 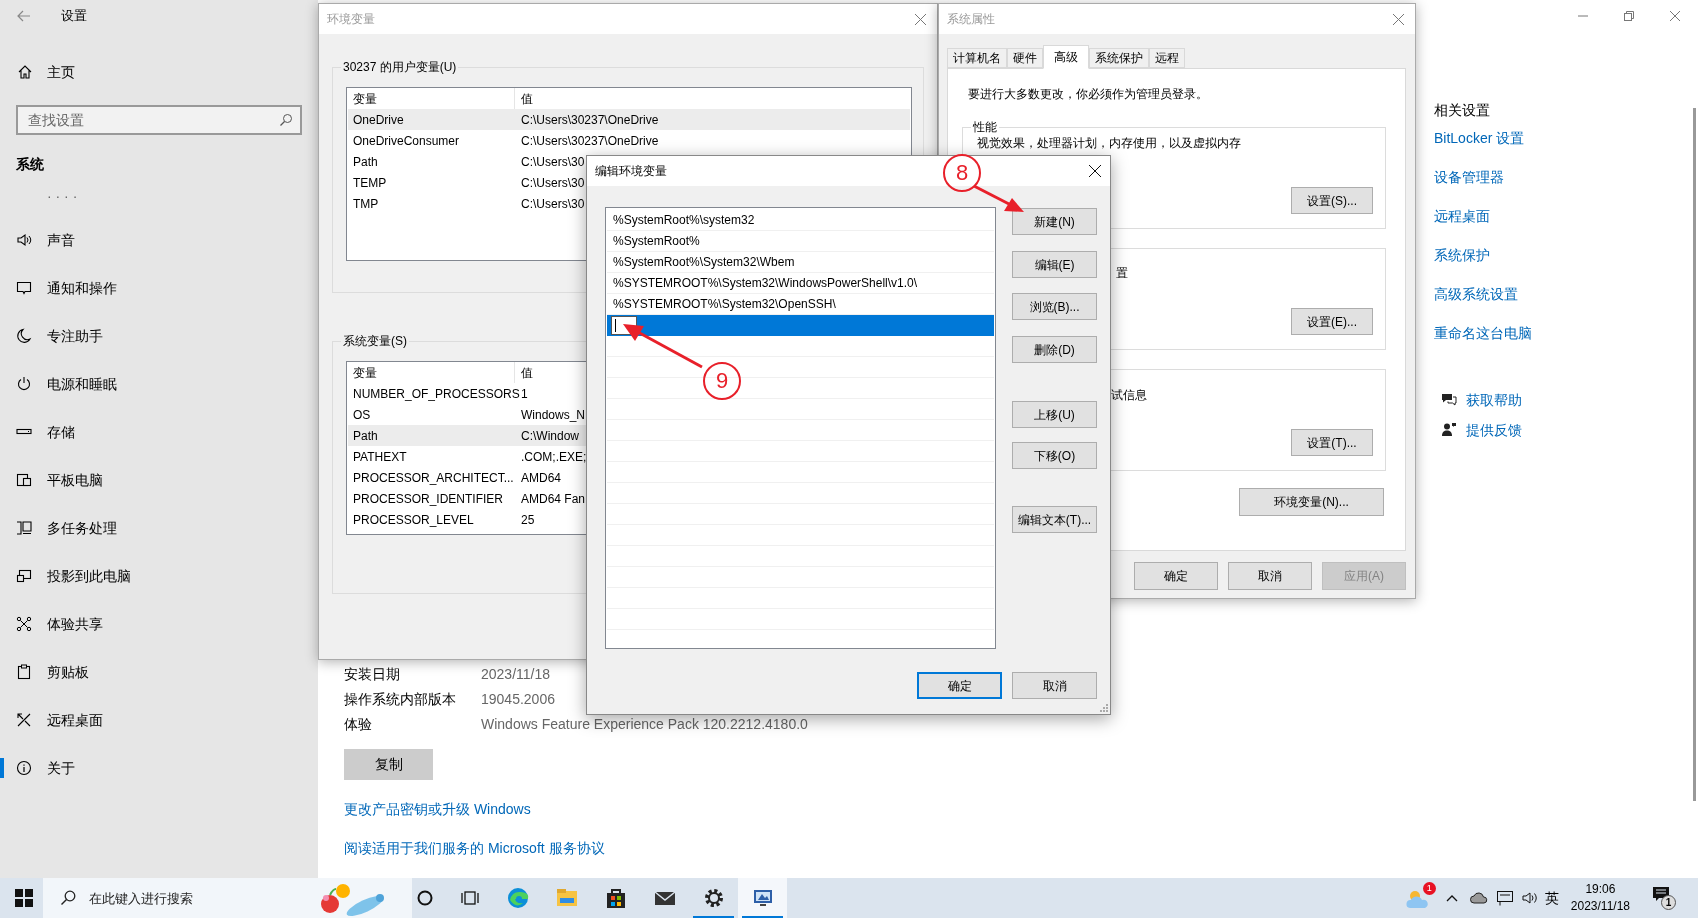 I want to click on group-title: 性能, so click(x=985, y=127).